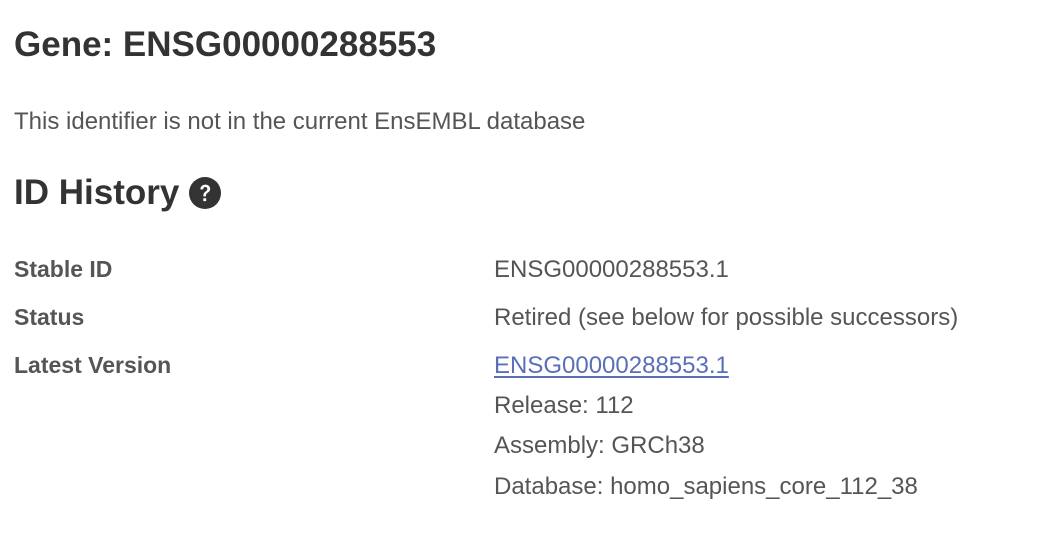  I want to click on id-history-heading: ID History, so click(118, 193).